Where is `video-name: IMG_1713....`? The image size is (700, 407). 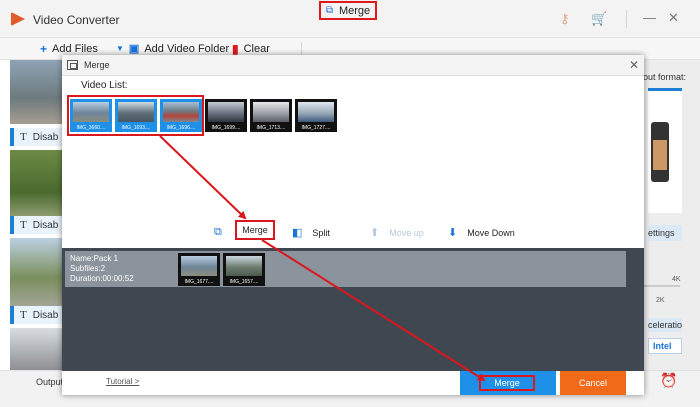
video-name: IMG_1713.... is located at coordinates (271, 128).